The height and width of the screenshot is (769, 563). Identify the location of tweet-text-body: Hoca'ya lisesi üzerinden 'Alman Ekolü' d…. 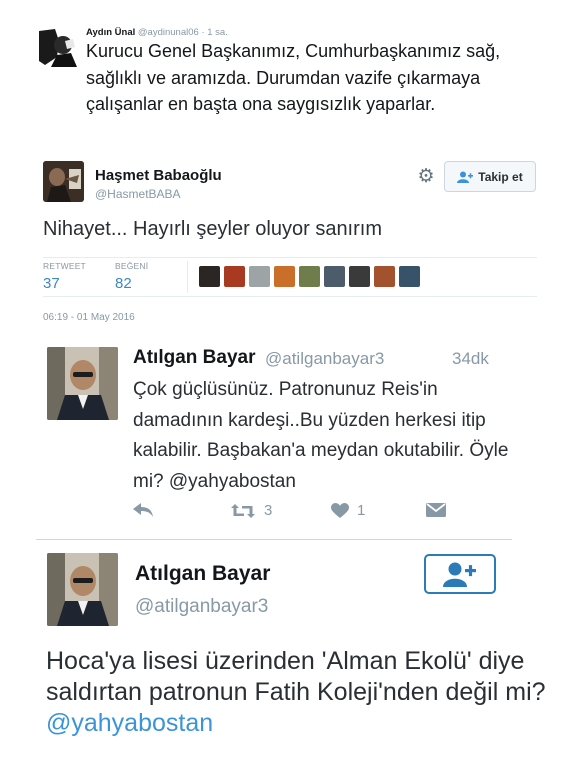
(296, 676).